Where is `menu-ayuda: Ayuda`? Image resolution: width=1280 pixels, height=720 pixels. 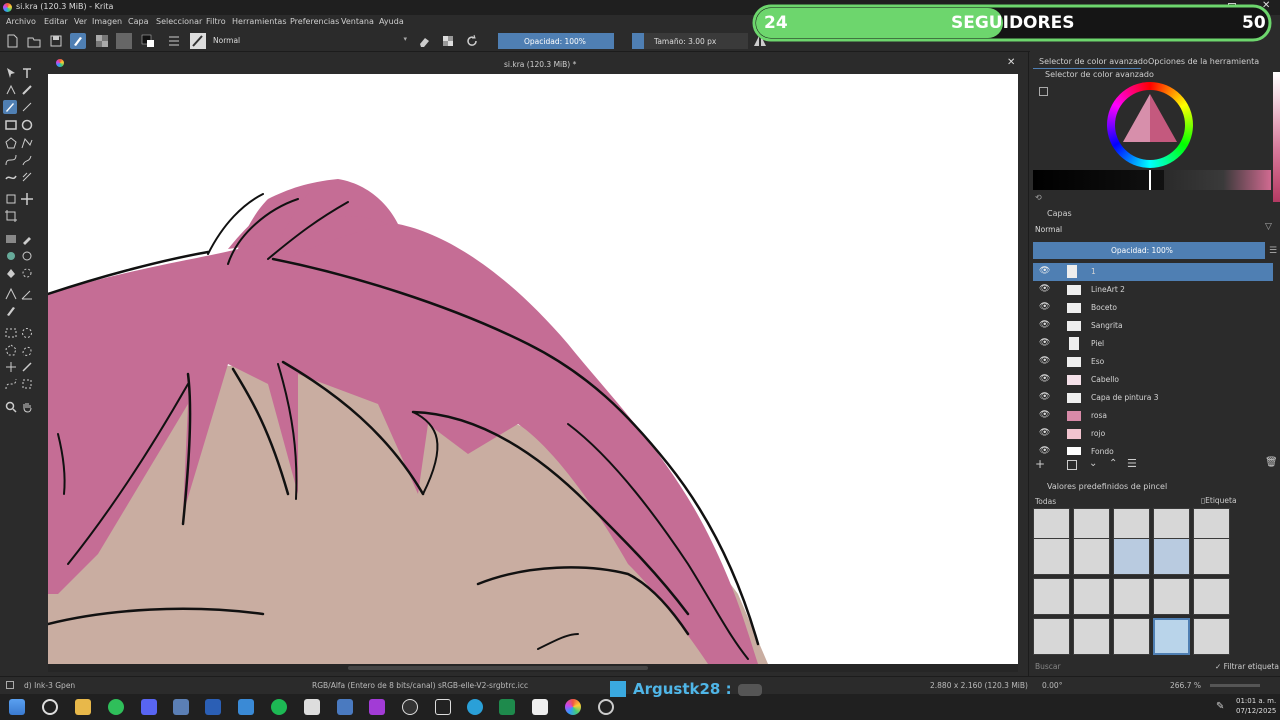 menu-ayuda: Ayuda is located at coordinates (391, 21).